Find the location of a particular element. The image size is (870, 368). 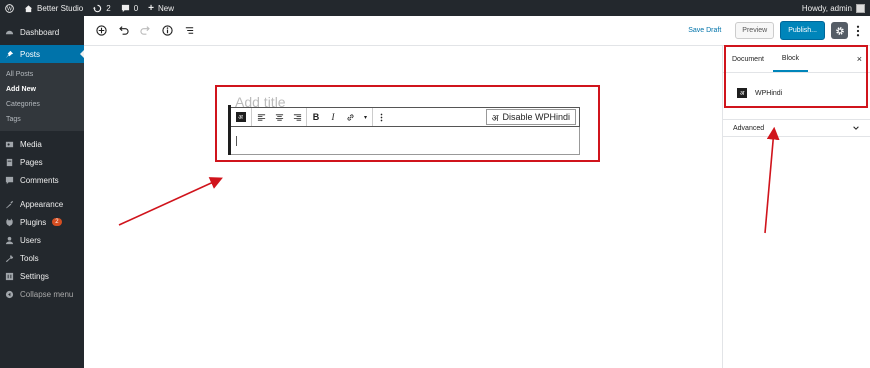

arrow-to-editor is located at coordinates (170, 201).